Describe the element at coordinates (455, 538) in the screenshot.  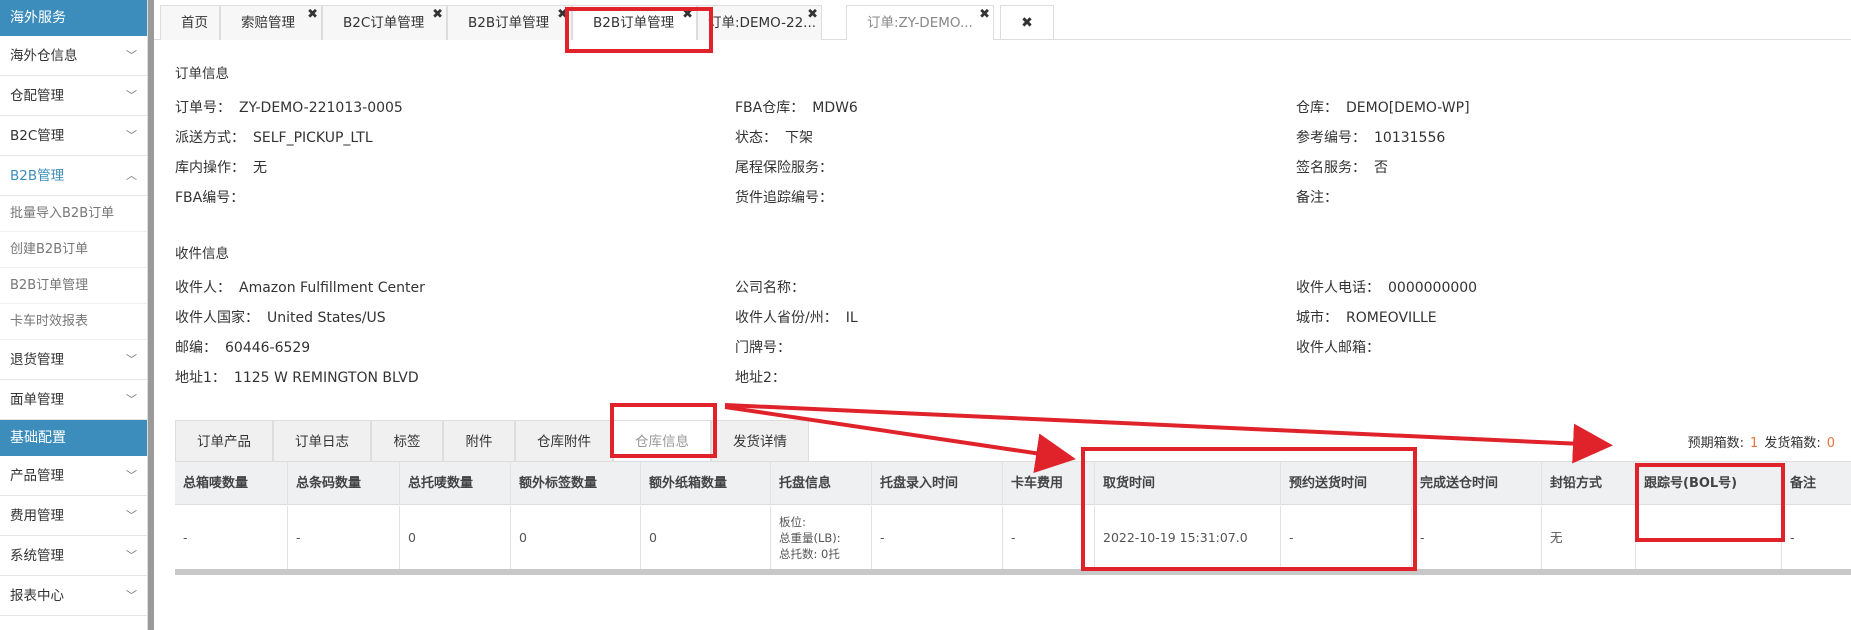
I see `table-cell: 0` at that location.